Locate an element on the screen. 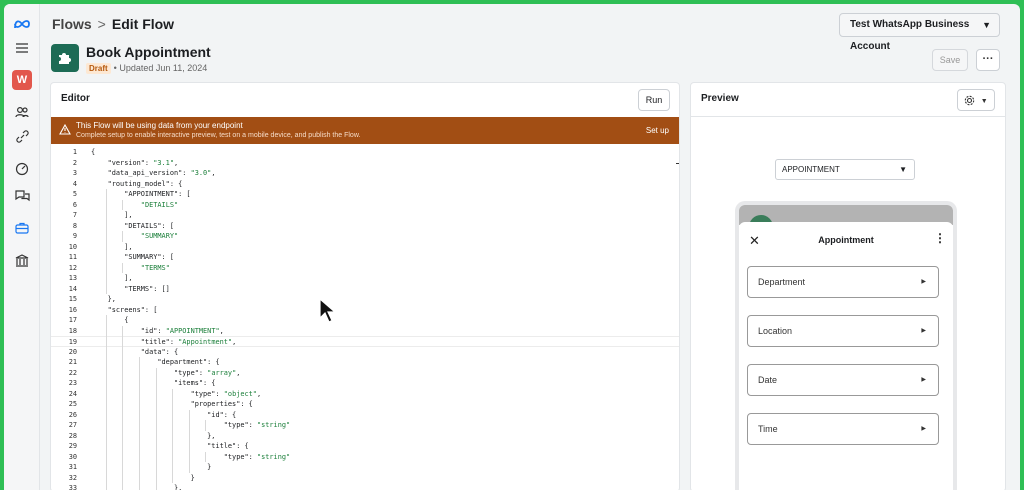 This screenshot has width=1024, height=490. dropdown-time: Time ▶ is located at coordinates (843, 429).